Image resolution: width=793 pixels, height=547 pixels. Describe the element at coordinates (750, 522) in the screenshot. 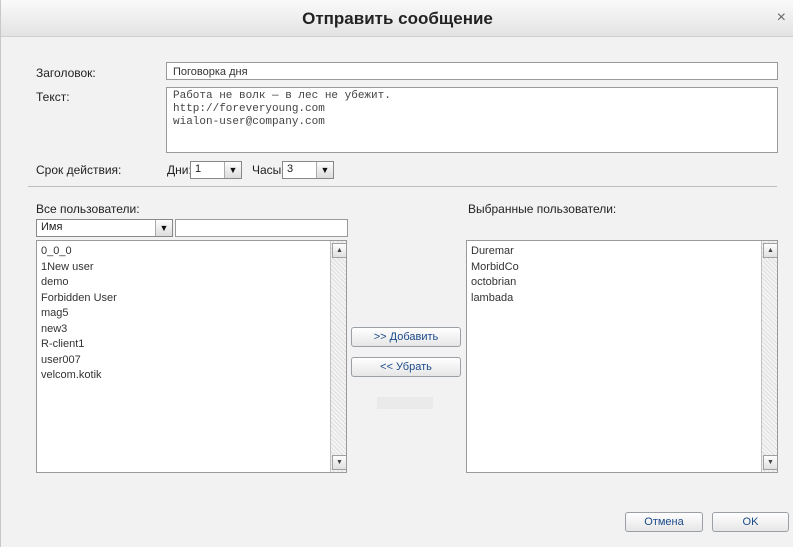

I see `ok-button: OK` at that location.